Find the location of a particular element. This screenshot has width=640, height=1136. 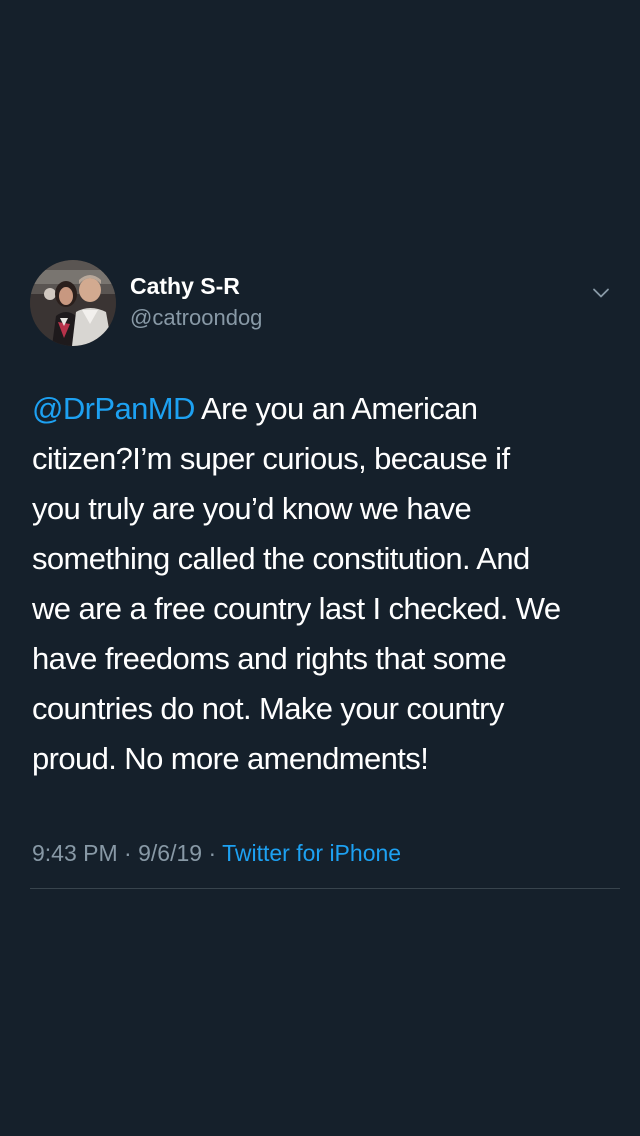

tweet-text-line: you truly are you’d know we have is located at coordinates (252, 508).